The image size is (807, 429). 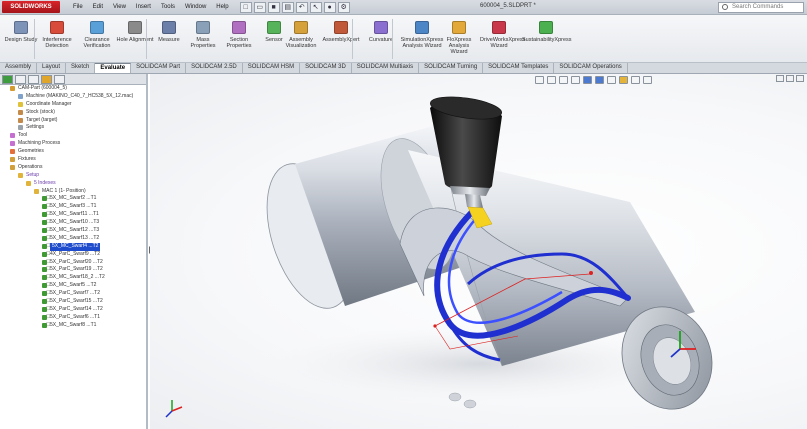 What do you see at coordinates (119, 7) in the screenshot?
I see `menu-view: View` at bounding box center [119, 7].